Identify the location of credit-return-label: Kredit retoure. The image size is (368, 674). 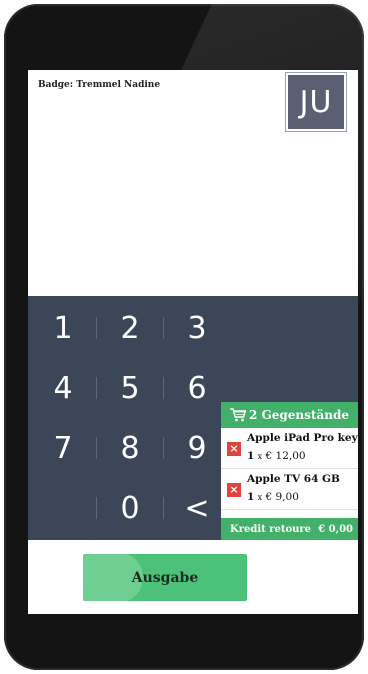
(271, 529).